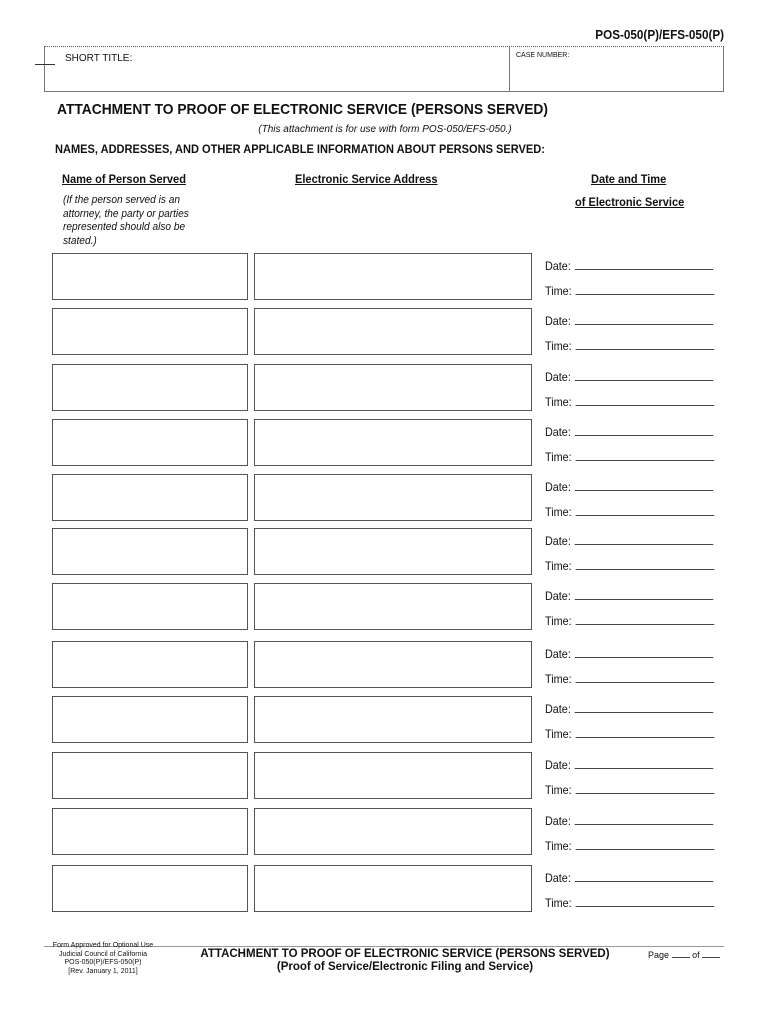  Describe the element at coordinates (711, 954) in the screenshot. I see `page-total-field` at that location.